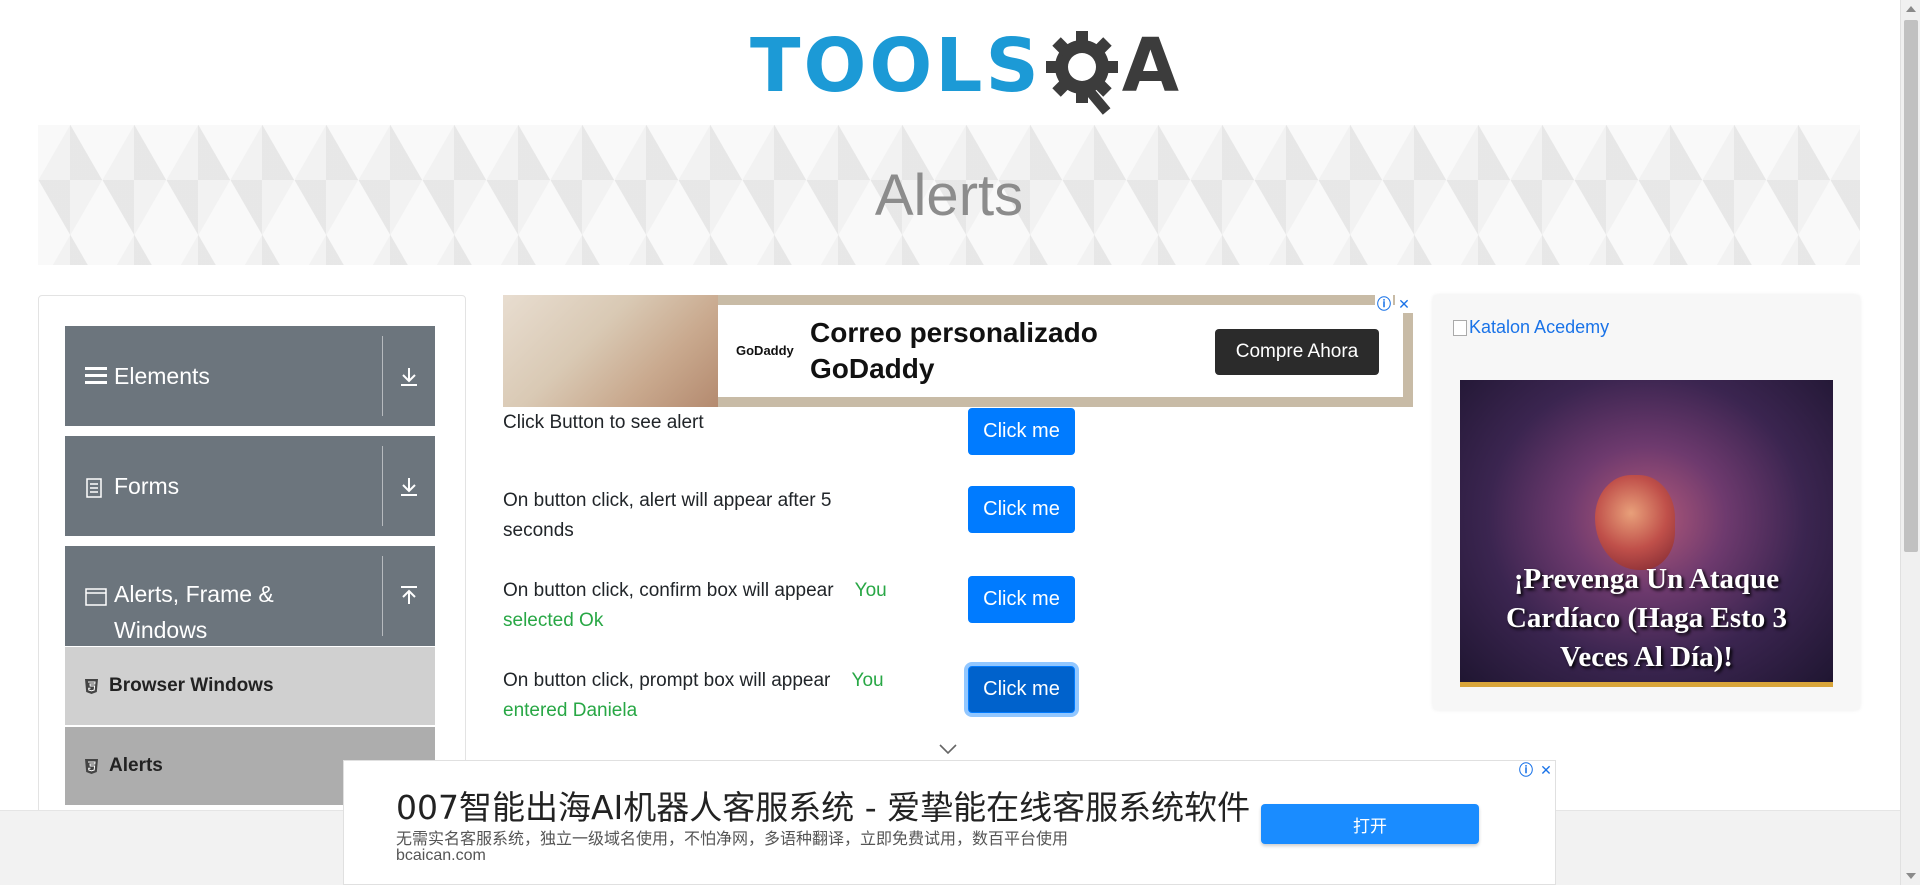  Describe the element at coordinates (441, 855) in the screenshot. I see `bottom-ad-domain: bcaican.com` at that location.